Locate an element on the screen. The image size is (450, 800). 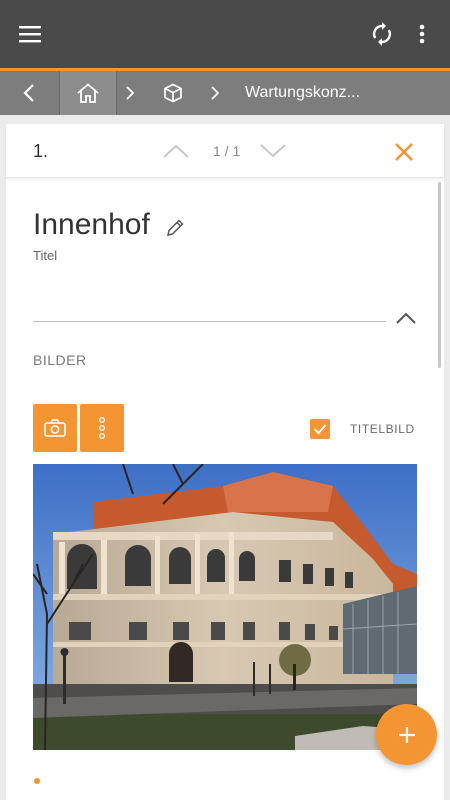
sync-icon is located at coordinates (382, 34).